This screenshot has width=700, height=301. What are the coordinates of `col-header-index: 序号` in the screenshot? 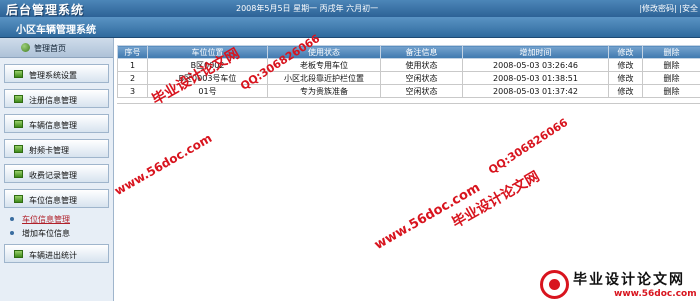 It's located at (132, 52).